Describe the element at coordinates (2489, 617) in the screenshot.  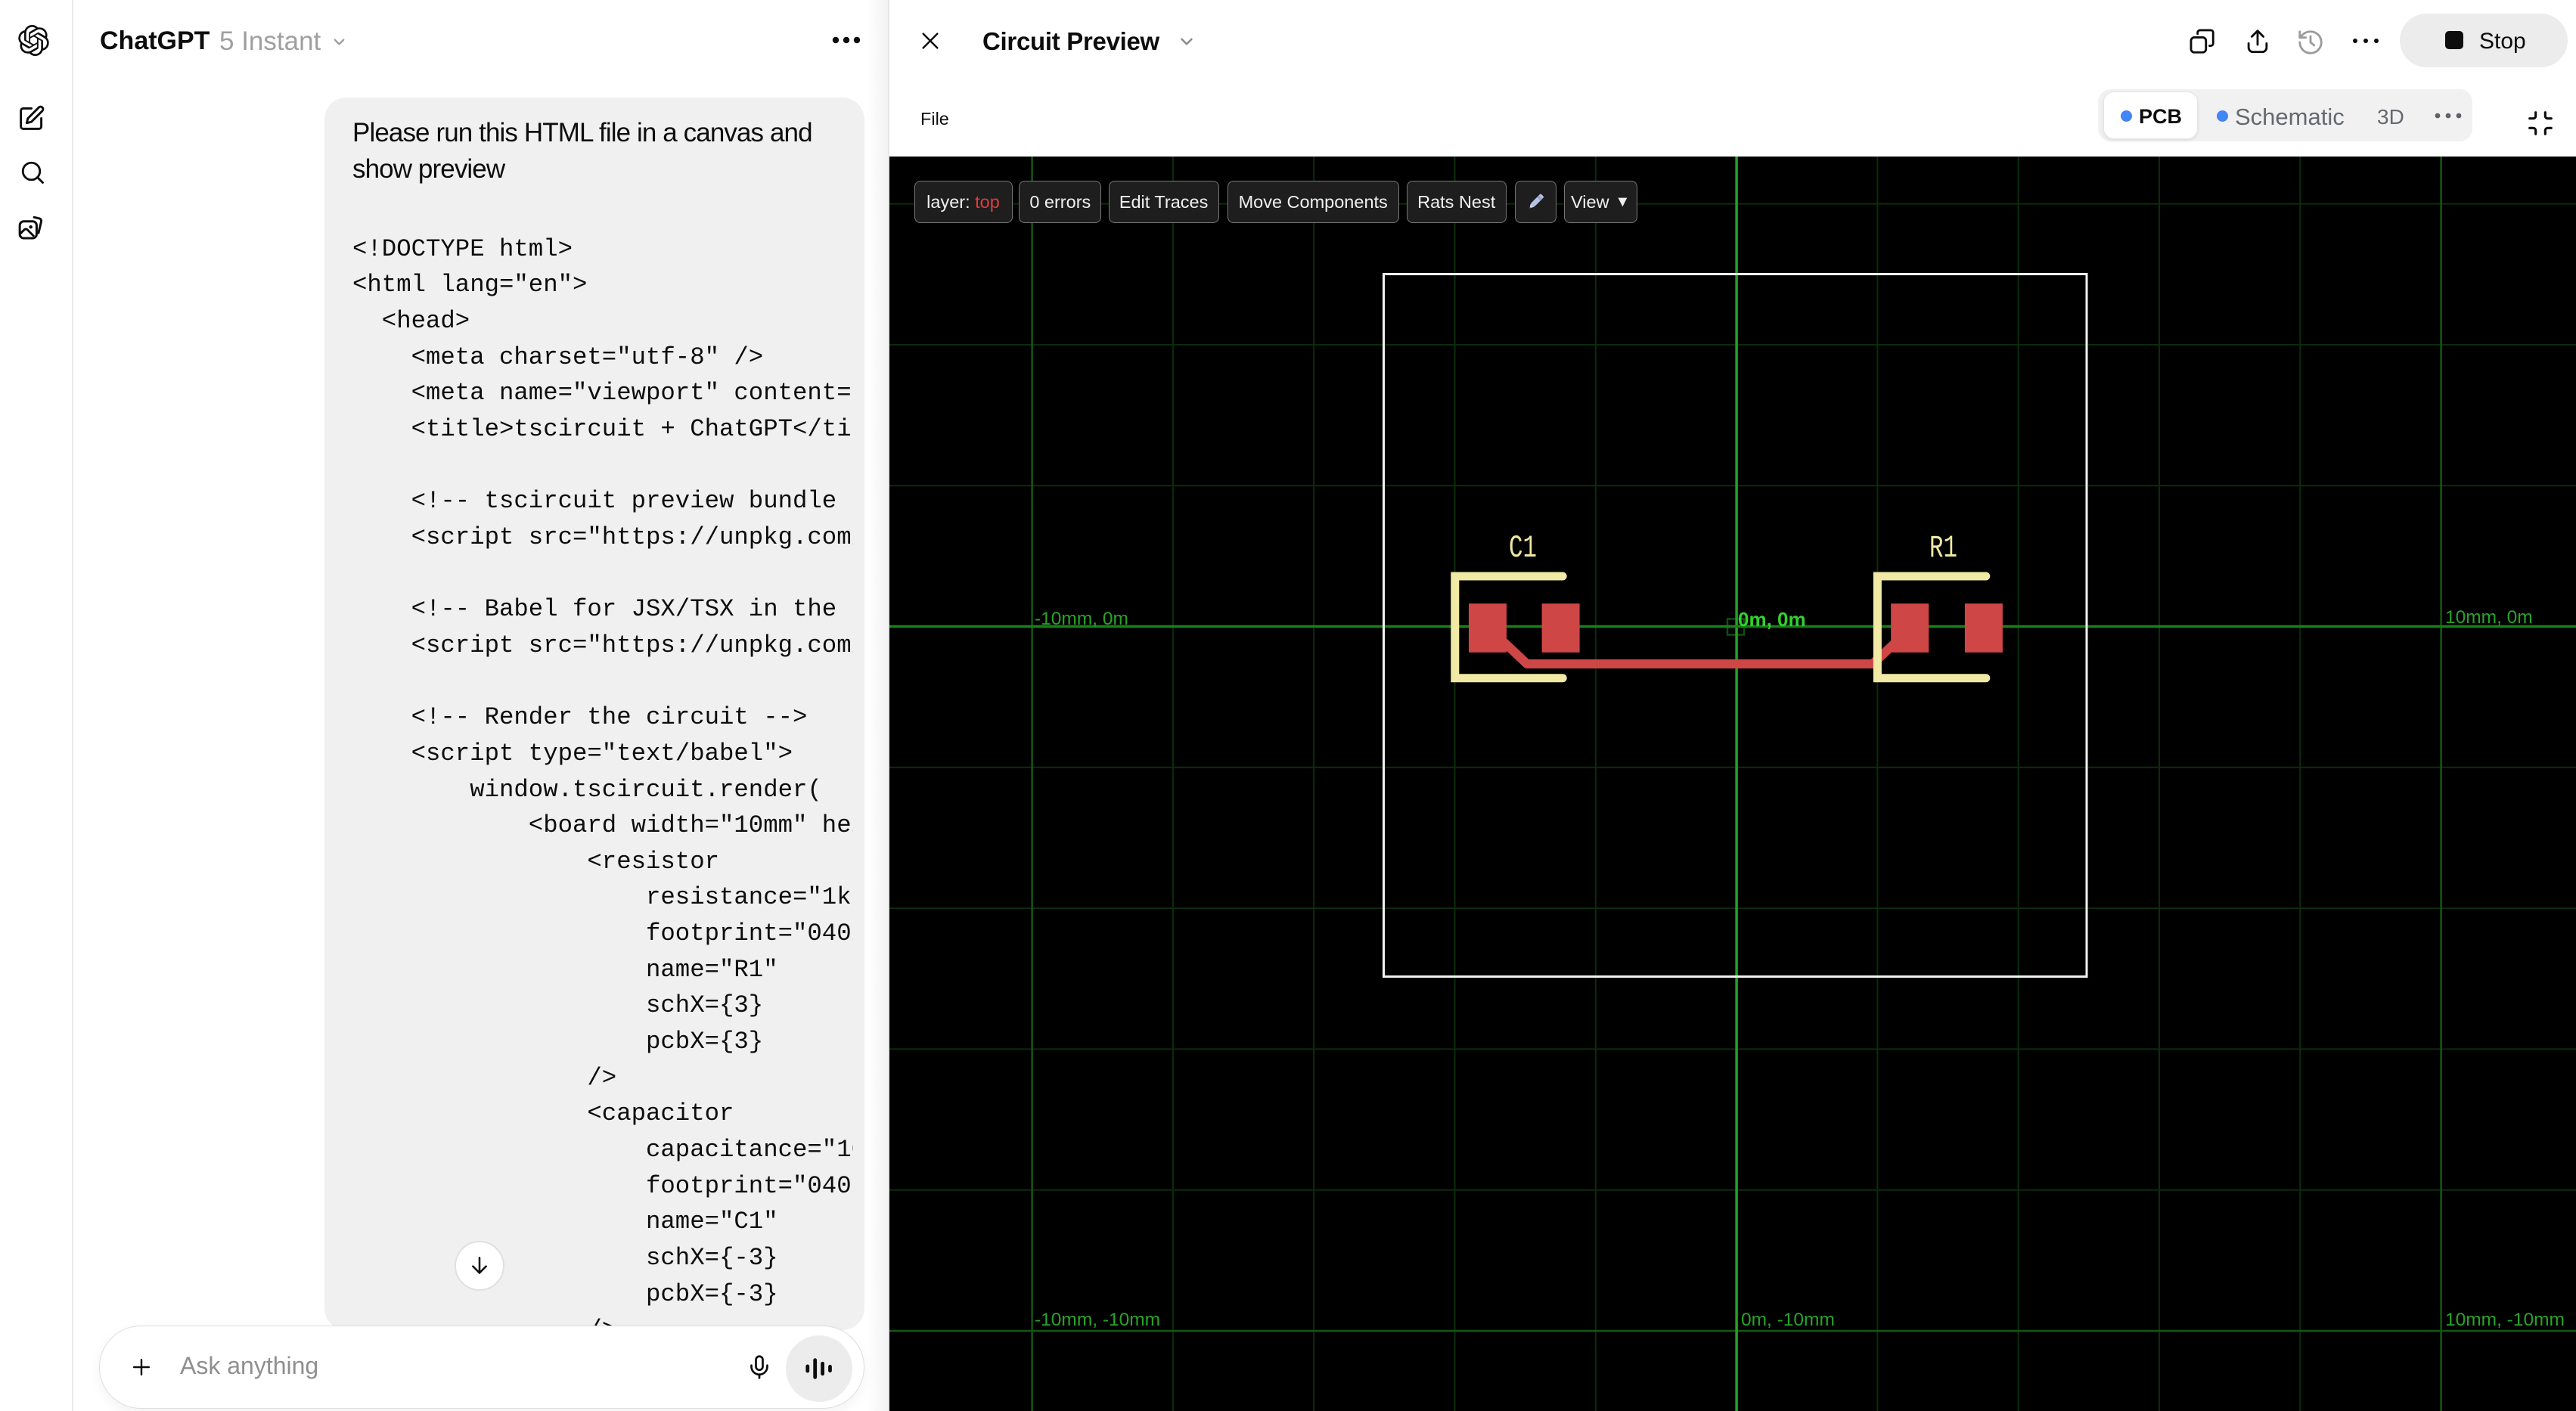
I see `svg-text: 10mm, 0m` at that location.